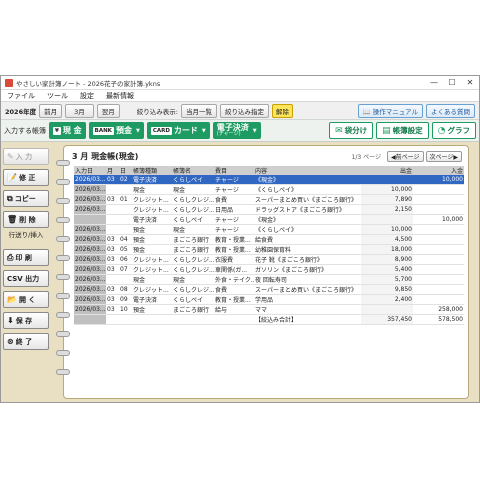 Image resolution: width=480 pixels, height=480 pixels. Describe the element at coordinates (9, 82) in the screenshot. I see `app-icon` at that location.